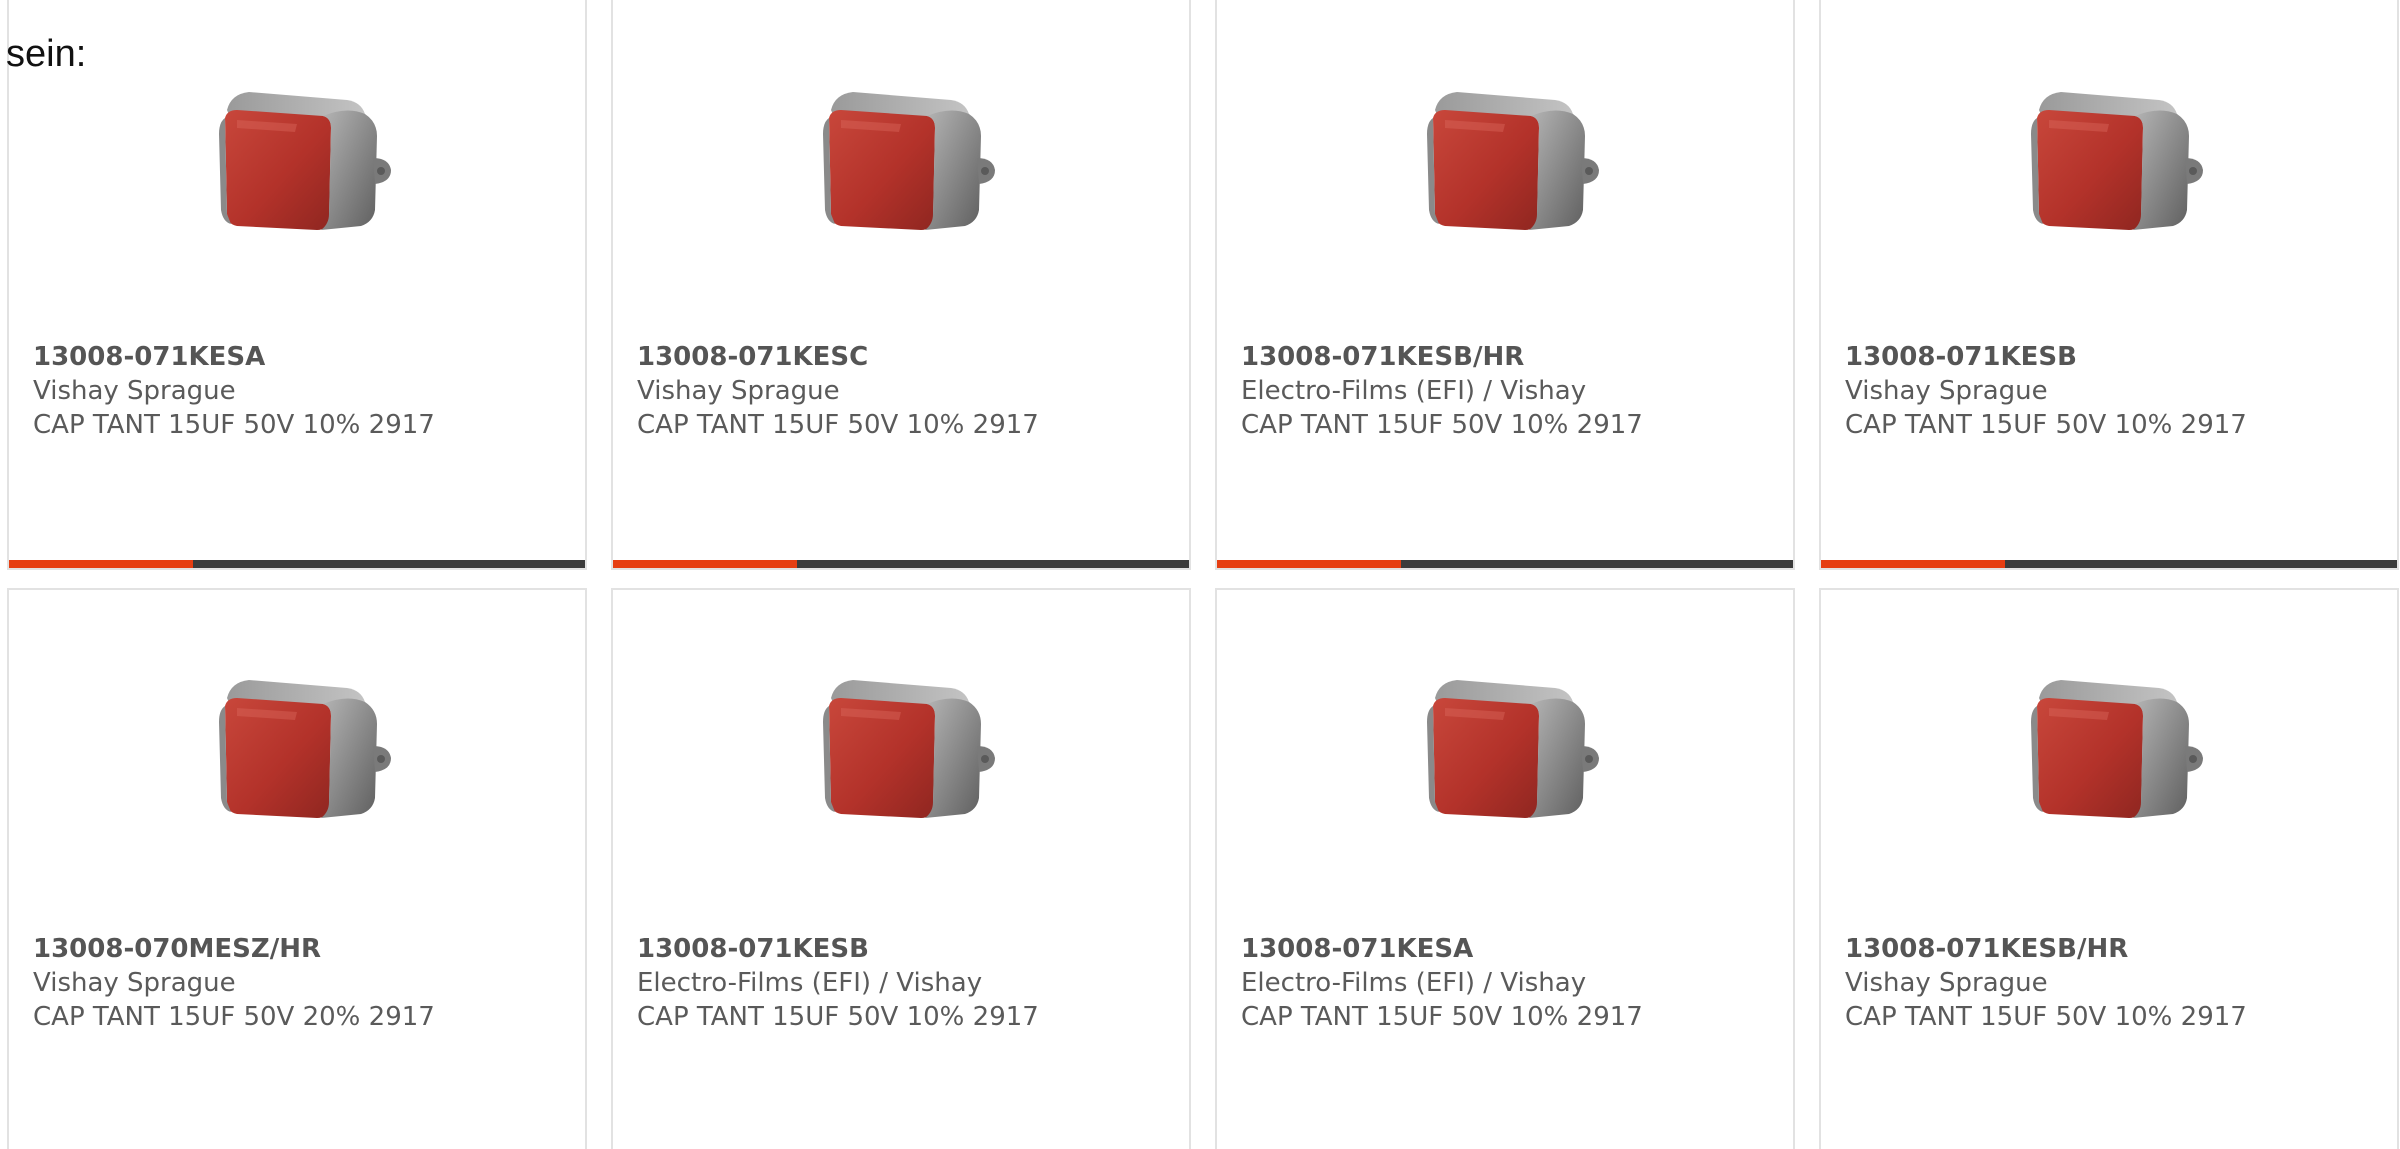 This screenshot has width=2400, height=1149. What do you see at coordinates (304, 949) in the screenshot?
I see `part-number-link: 13008-070MESZ/HR` at bounding box center [304, 949].